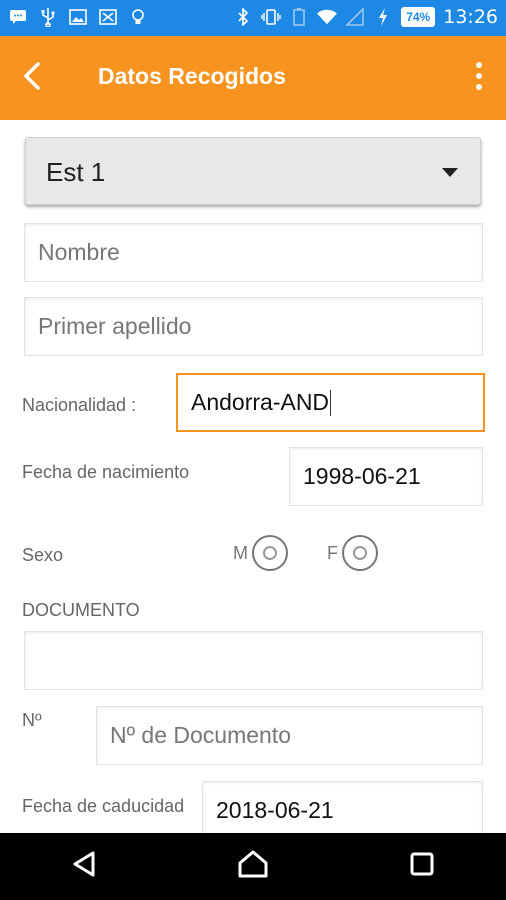  I want to click on numero-placeholder: Nº de Documento, so click(200, 735).